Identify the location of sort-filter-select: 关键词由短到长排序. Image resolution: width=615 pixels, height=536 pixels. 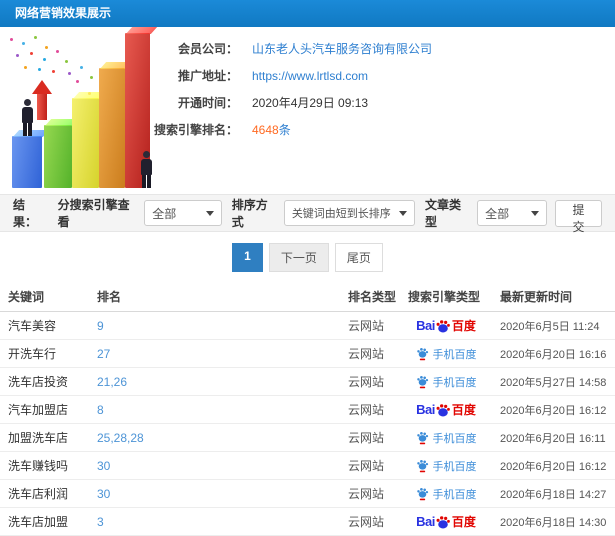
(349, 213).